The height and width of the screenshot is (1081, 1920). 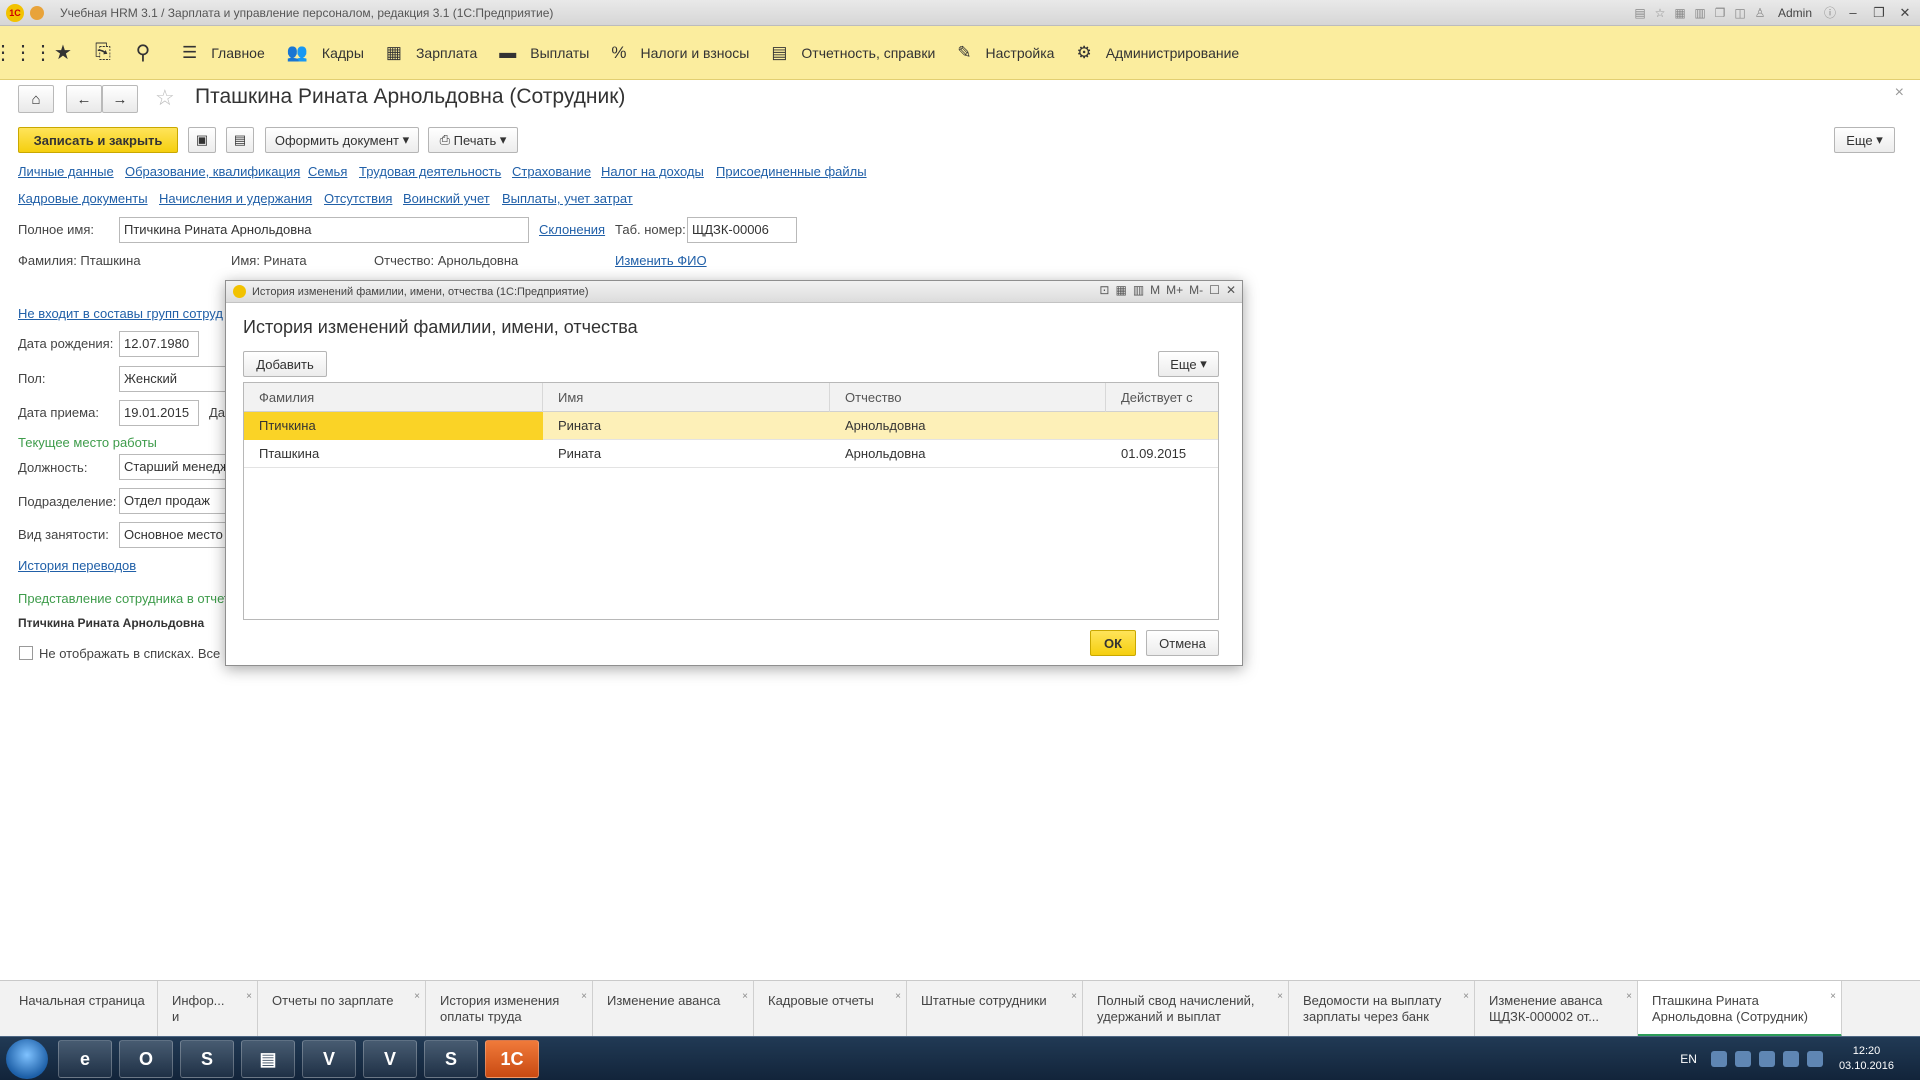 I want to click on calendar-icon: ▥, so click(x=1700, y=13).